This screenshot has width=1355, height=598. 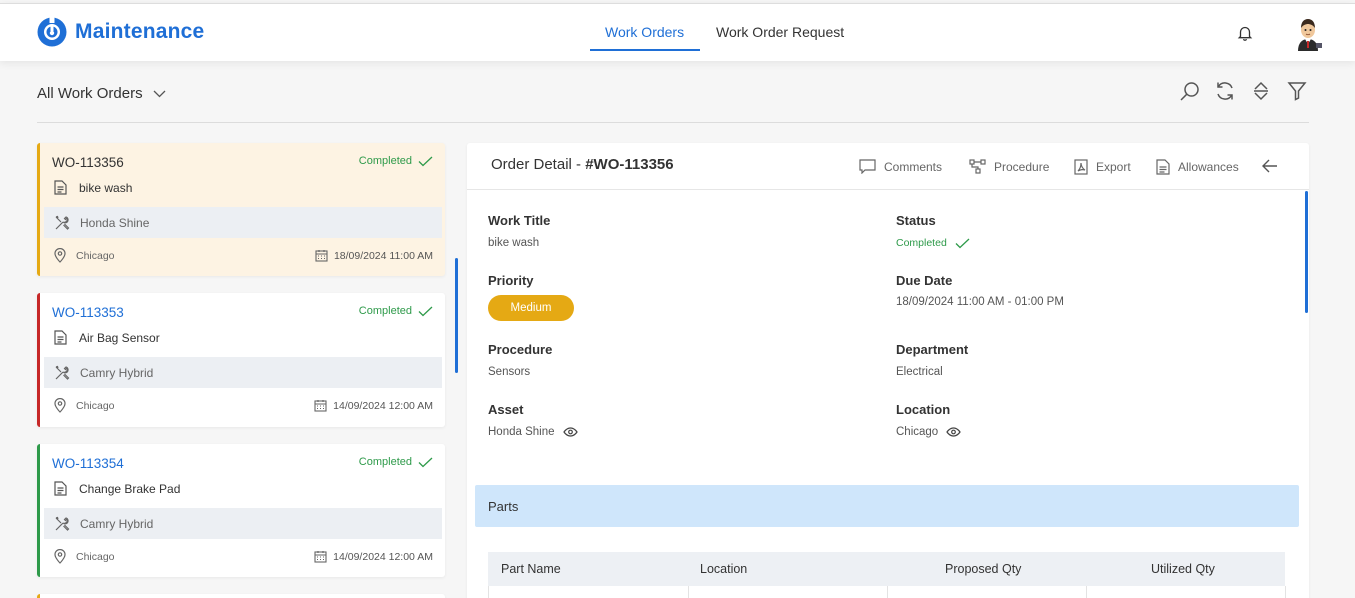 What do you see at coordinates (724, 569) in the screenshot?
I see `column-location: Location` at bounding box center [724, 569].